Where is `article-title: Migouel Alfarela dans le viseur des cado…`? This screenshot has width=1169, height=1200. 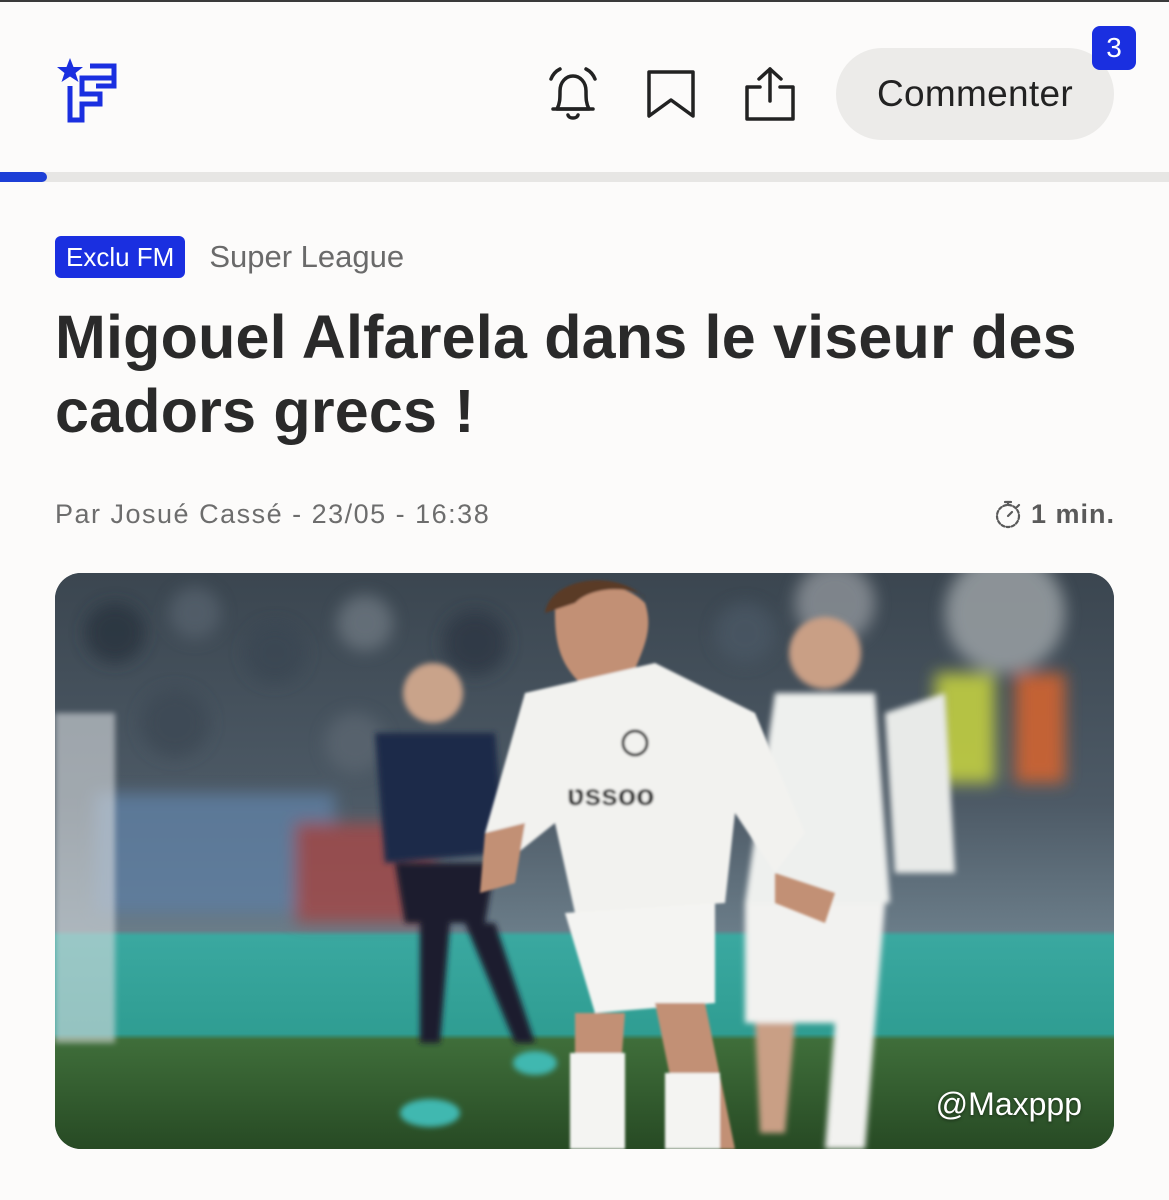 article-title: Migouel Alfarela dans le viseur des cado… is located at coordinates (566, 374).